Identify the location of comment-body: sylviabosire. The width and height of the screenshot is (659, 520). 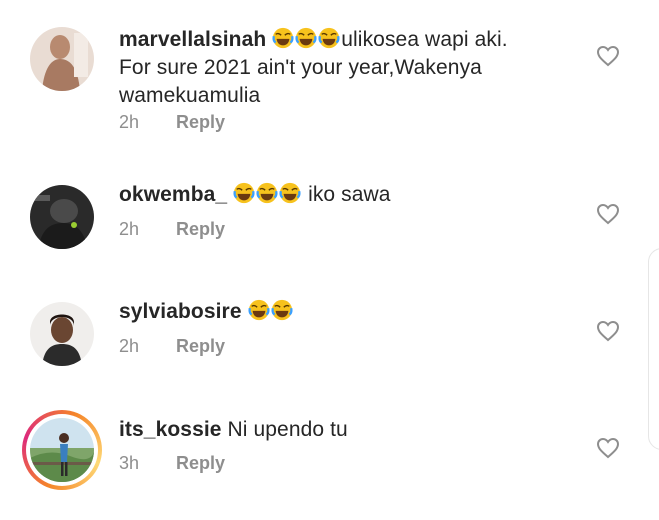
(339, 312).